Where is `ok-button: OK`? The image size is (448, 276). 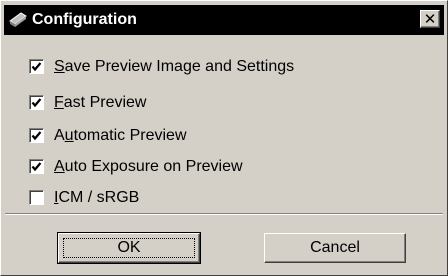 ok-button: OK is located at coordinates (129, 248).